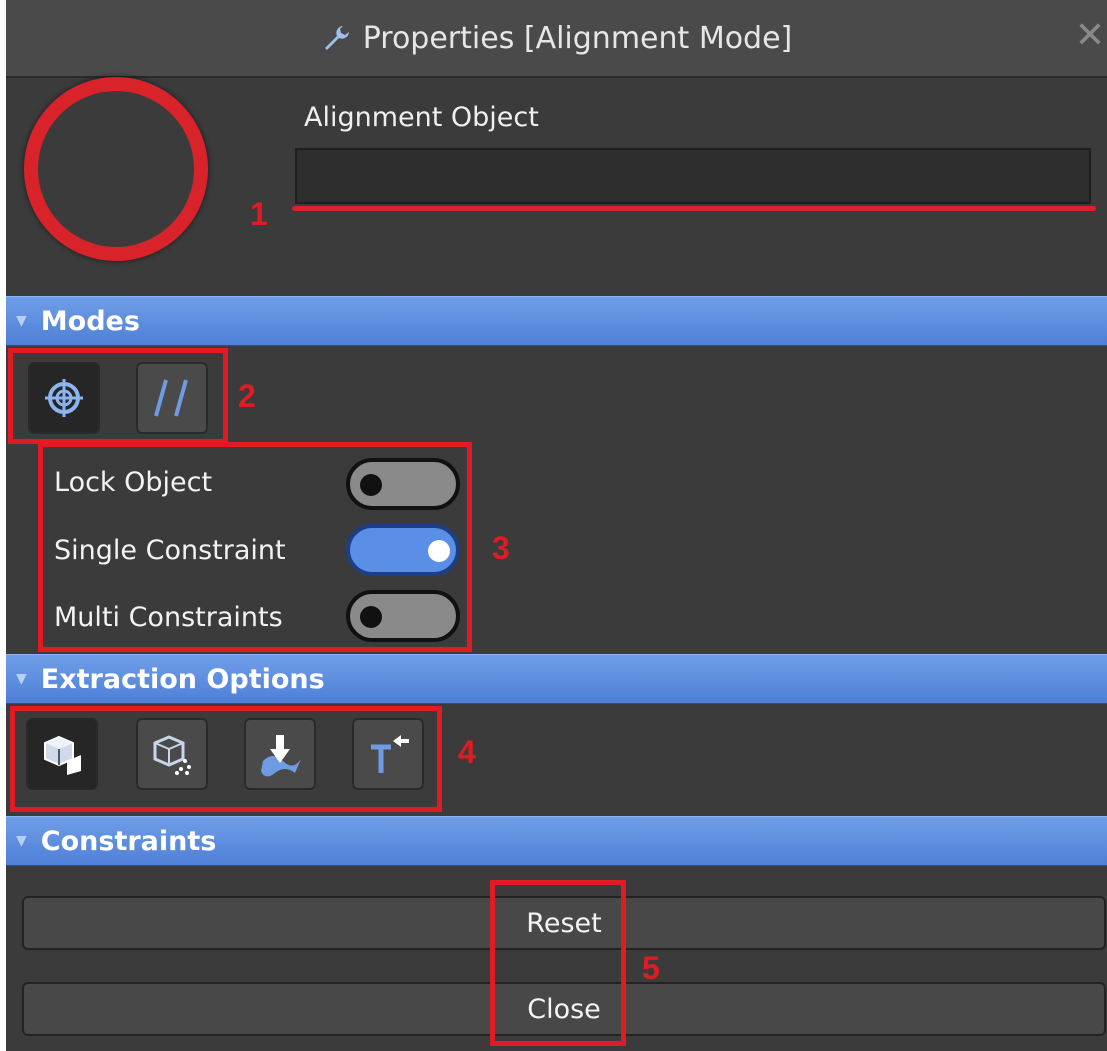  What do you see at coordinates (556, 841) in the screenshot?
I see `section-header-constraints: ▼ Constraints` at bounding box center [556, 841].